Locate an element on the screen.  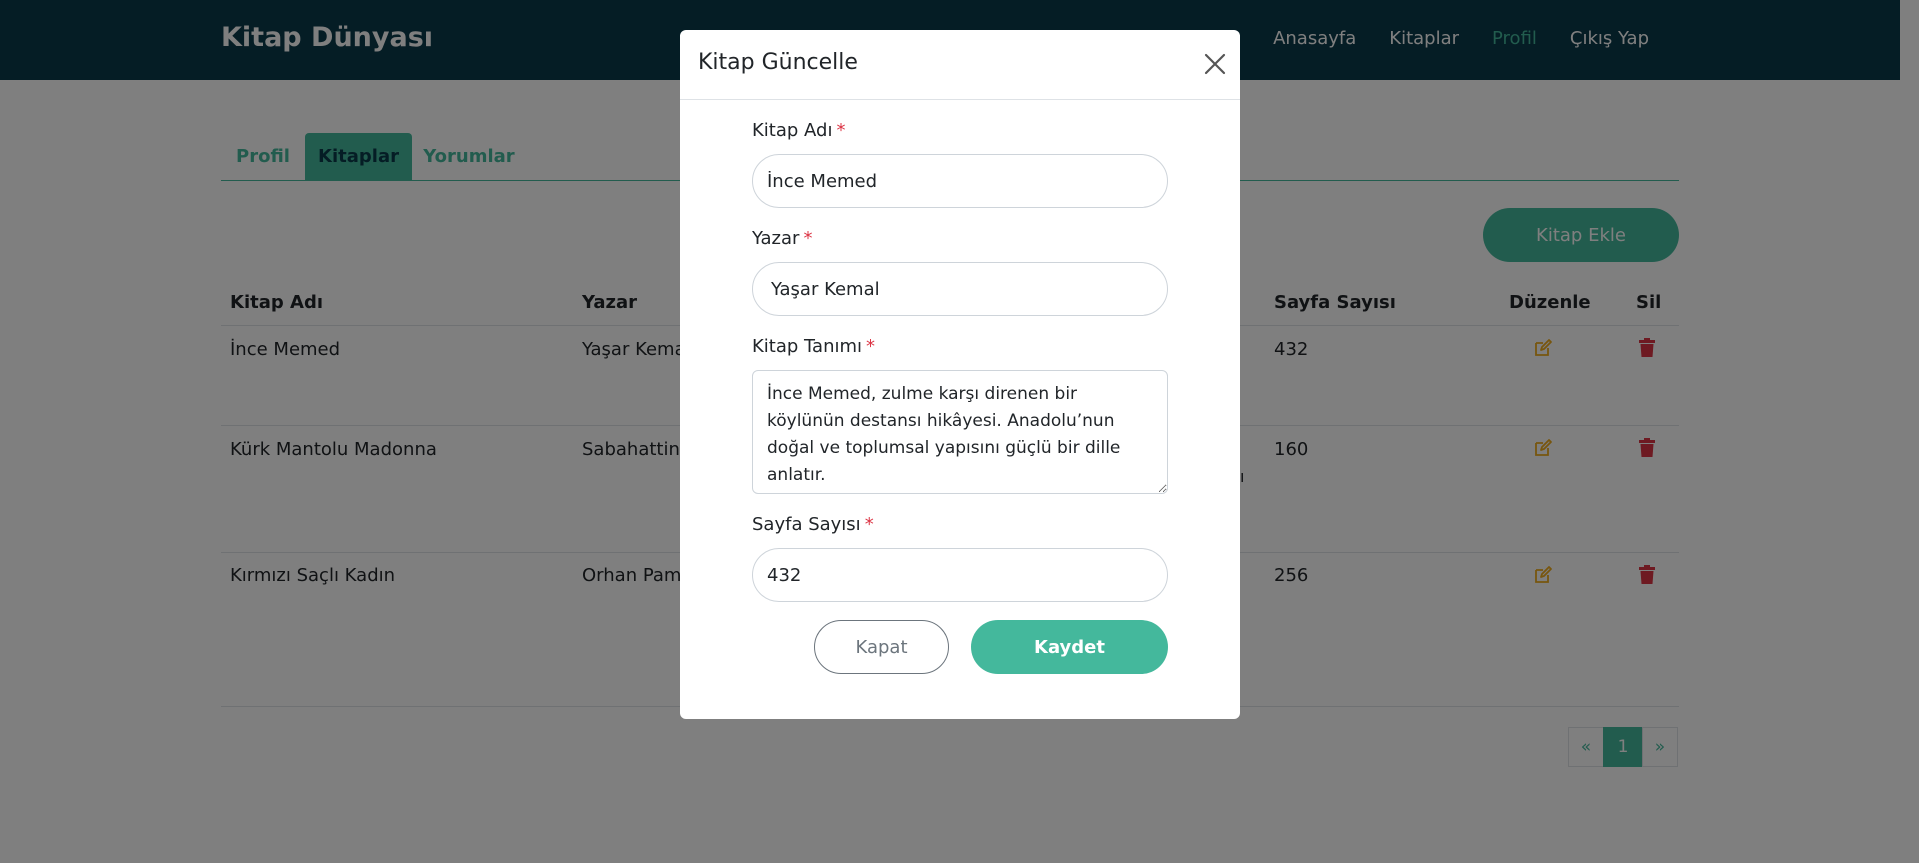
title-field-label: Kitap Adı * is located at coordinates (798, 130).